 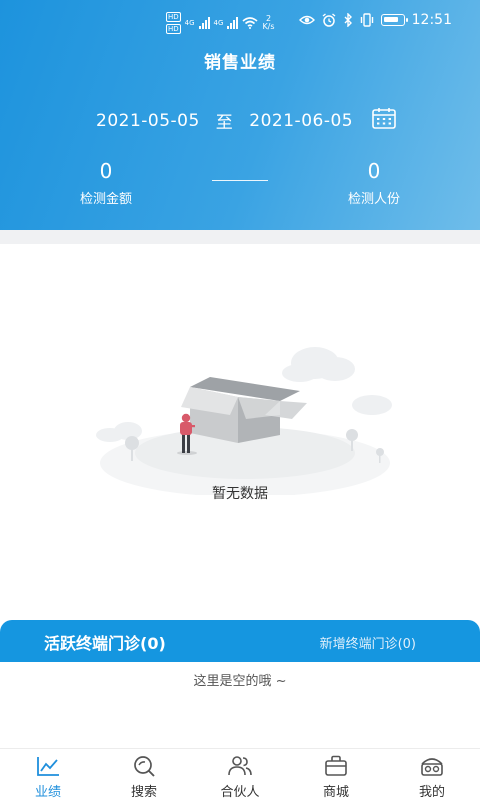 What do you see at coordinates (48, 766) in the screenshot?
I see `chart-icon` at bounding box center [48, 766].